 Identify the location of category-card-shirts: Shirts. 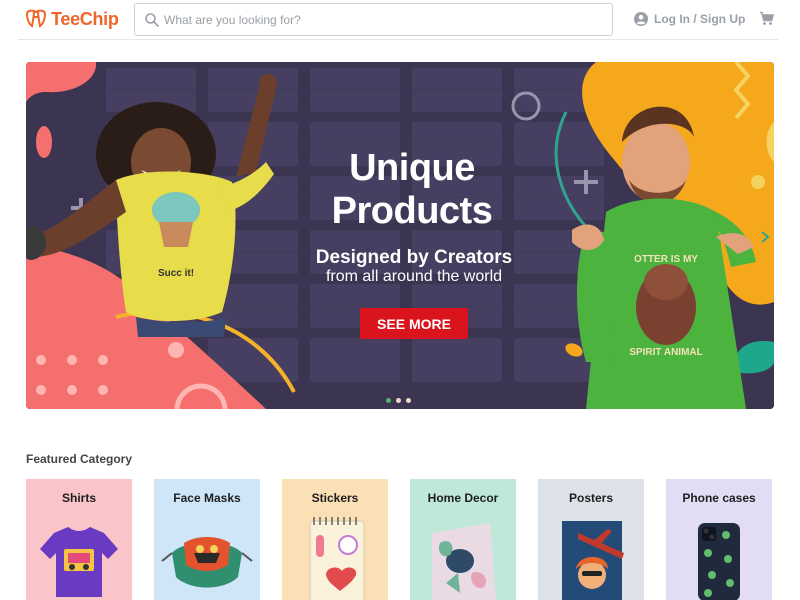
(79, 539).